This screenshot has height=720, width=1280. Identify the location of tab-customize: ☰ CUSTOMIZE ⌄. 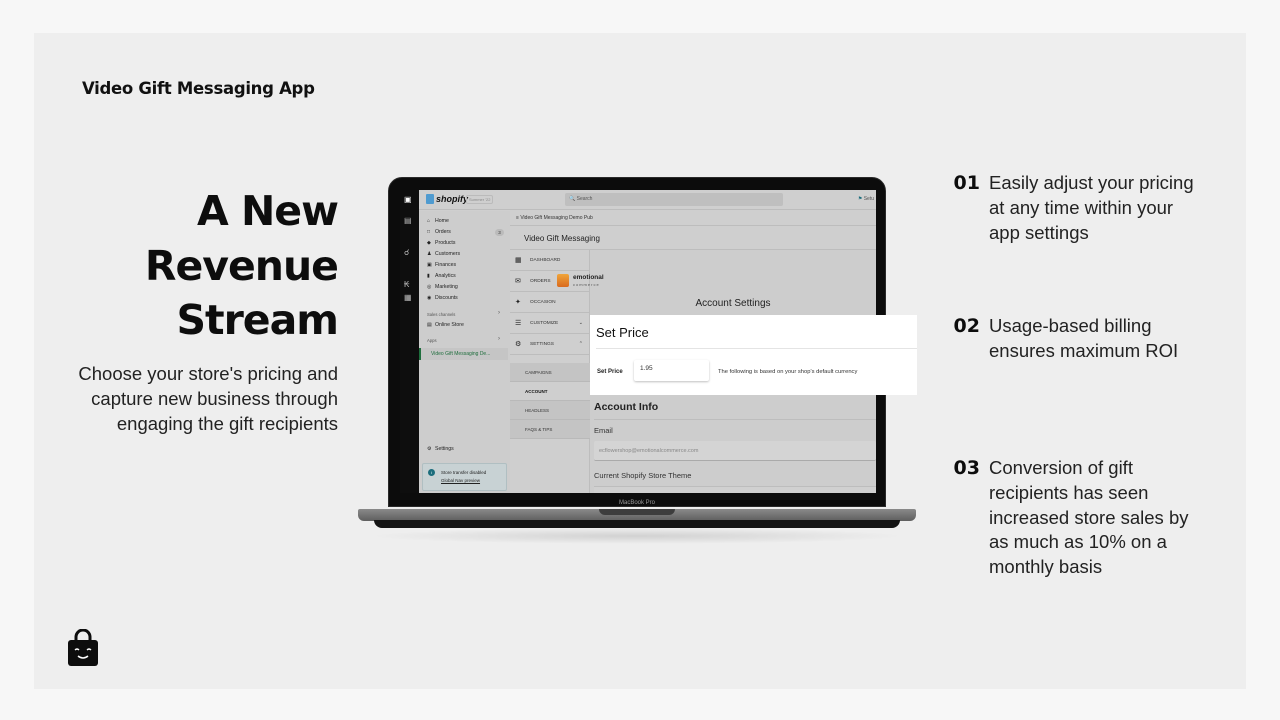
(550, 323).